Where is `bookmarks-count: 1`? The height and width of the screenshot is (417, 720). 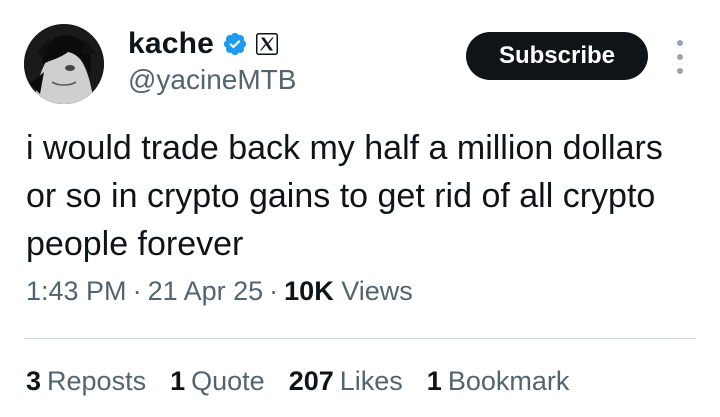
bookmarks-count: 1 is located at coordinates (434, 381).